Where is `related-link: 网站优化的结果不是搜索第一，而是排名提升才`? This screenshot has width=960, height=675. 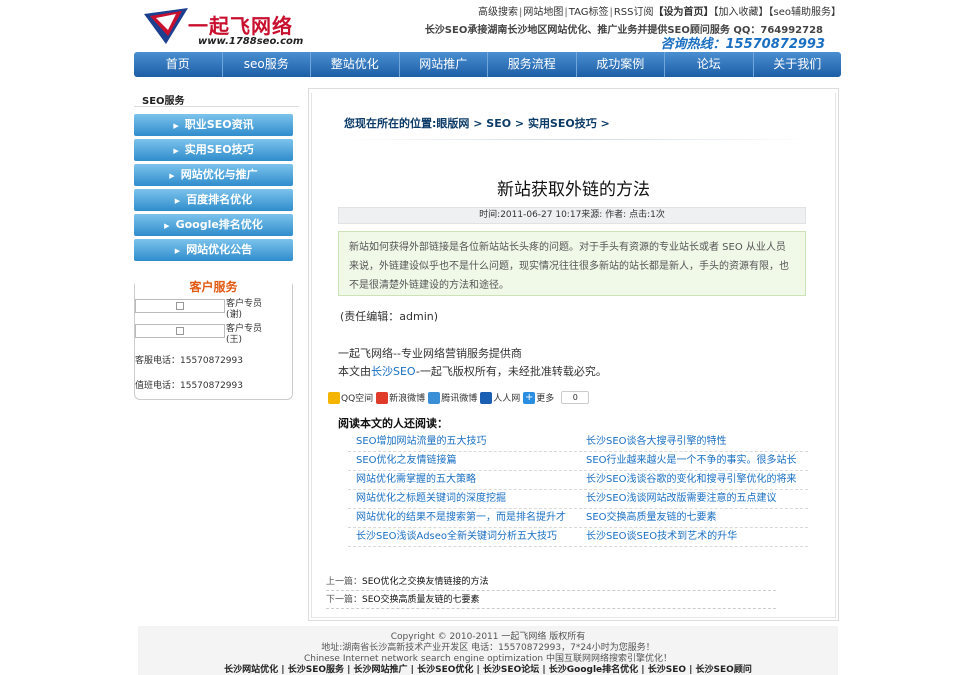 related-link: 网站优化的结果不是搜索第一，而是排名提升才 is located at coordinates (463, 518).